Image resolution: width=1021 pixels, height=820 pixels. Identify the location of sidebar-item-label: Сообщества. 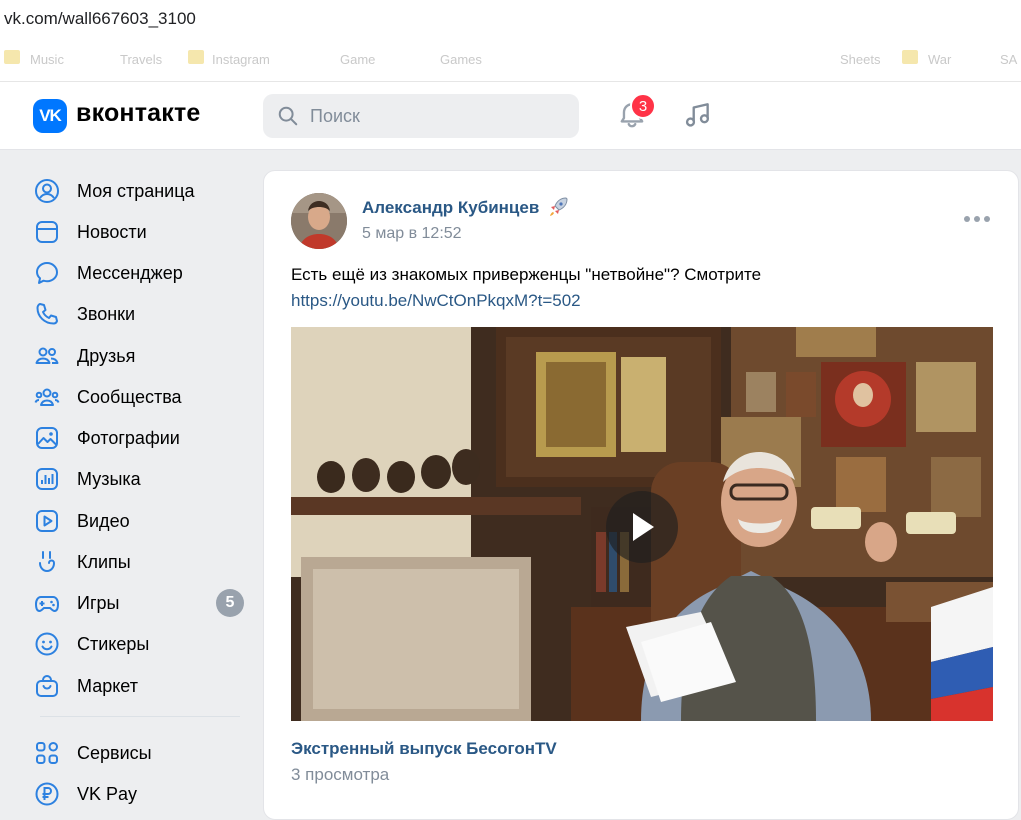
(129, 396).